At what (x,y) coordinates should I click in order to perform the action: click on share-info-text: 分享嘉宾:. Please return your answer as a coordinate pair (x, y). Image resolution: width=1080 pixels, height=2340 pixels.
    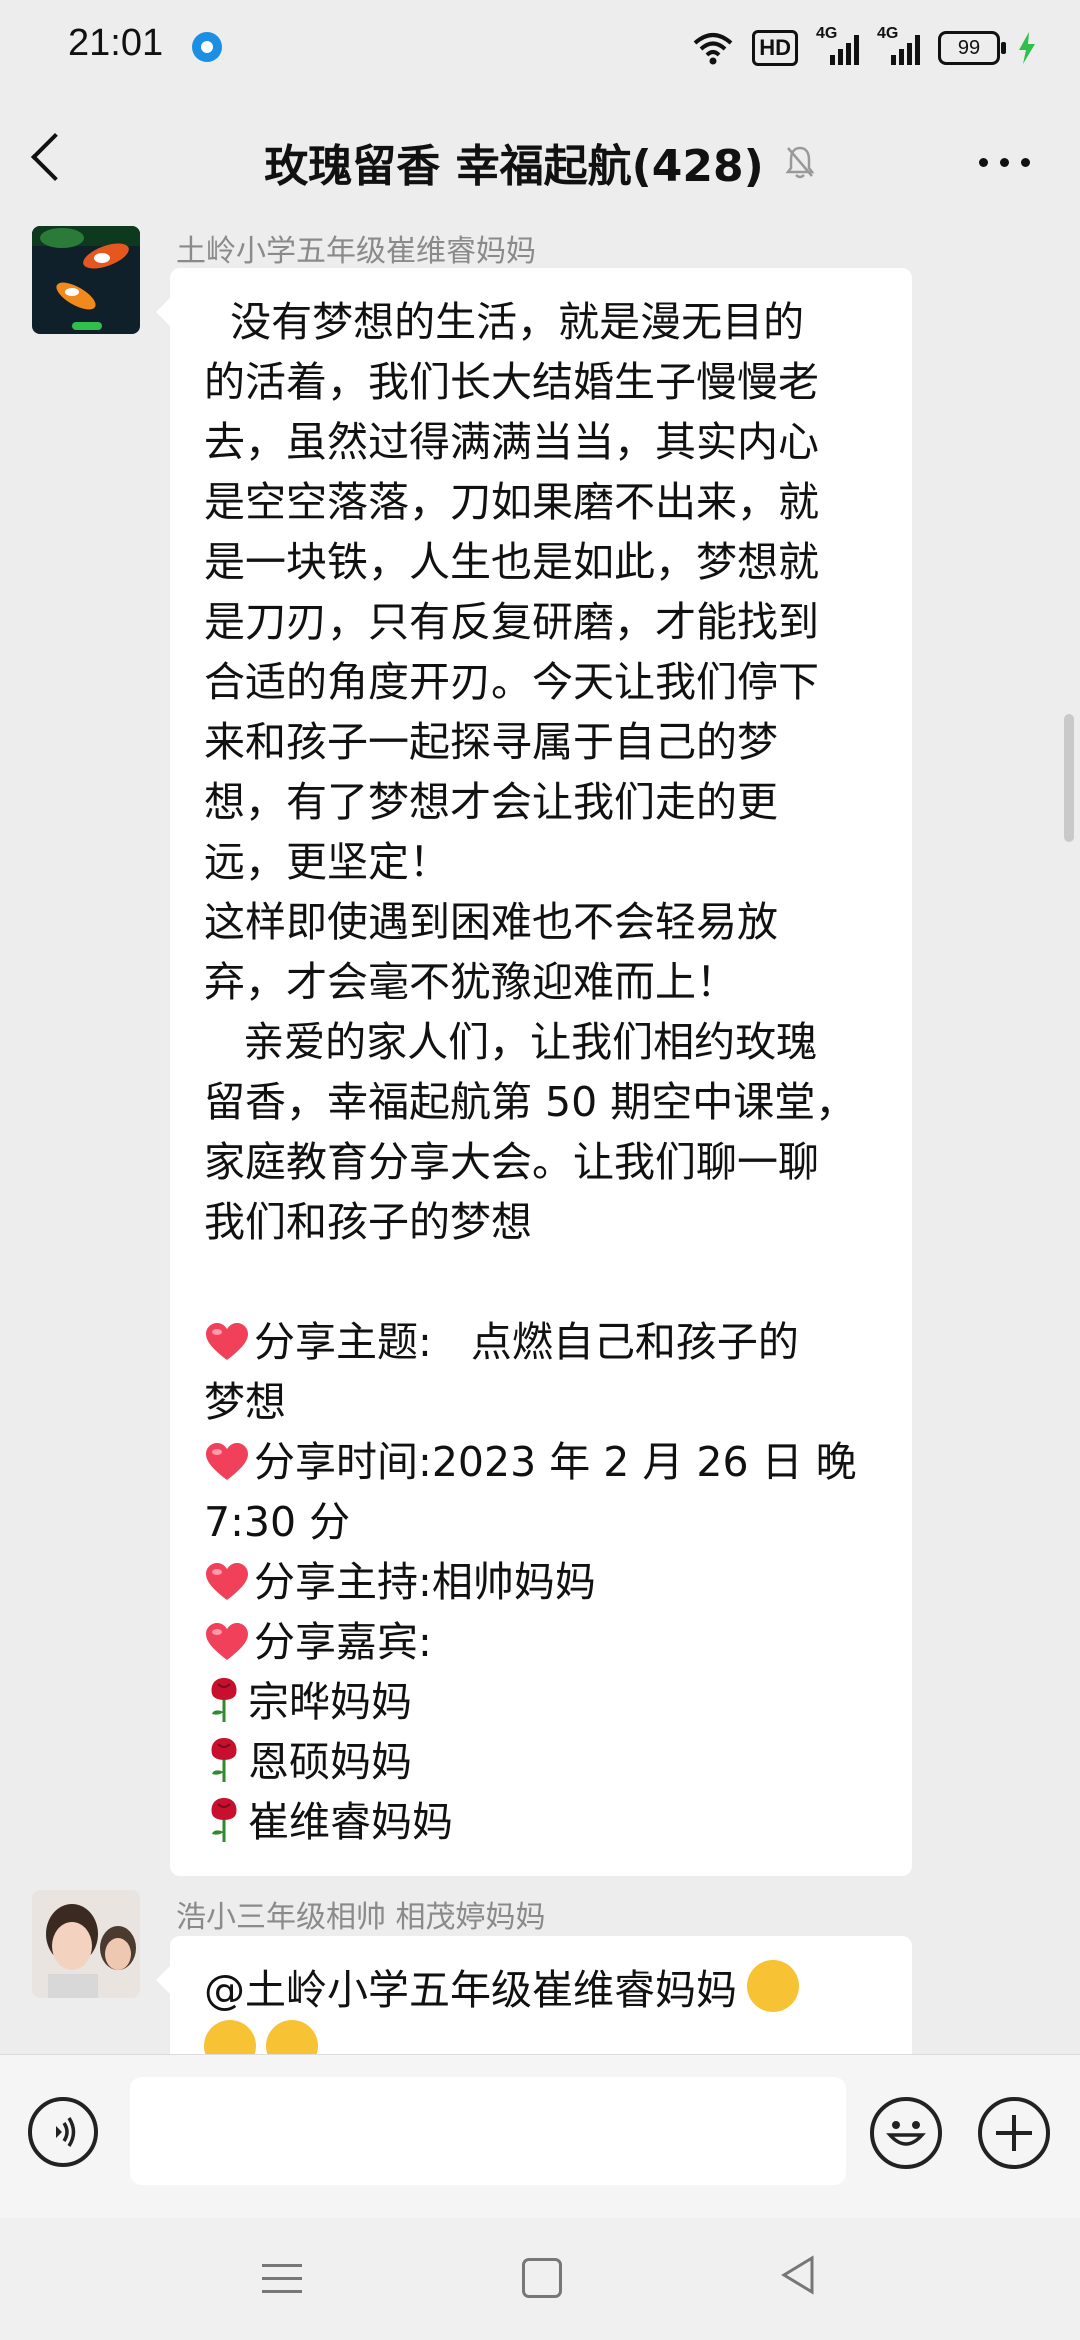
    Looking at the image, I should click on (343, 1642).